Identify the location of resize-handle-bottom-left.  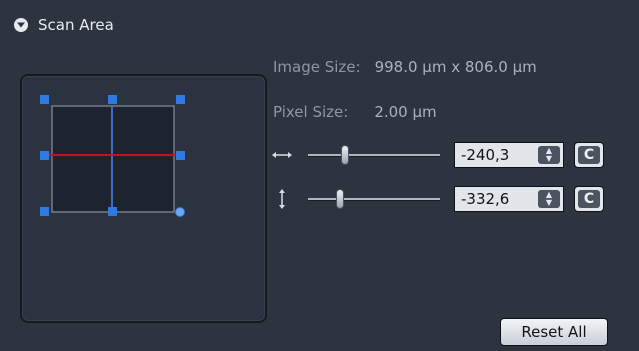
(44, 211).